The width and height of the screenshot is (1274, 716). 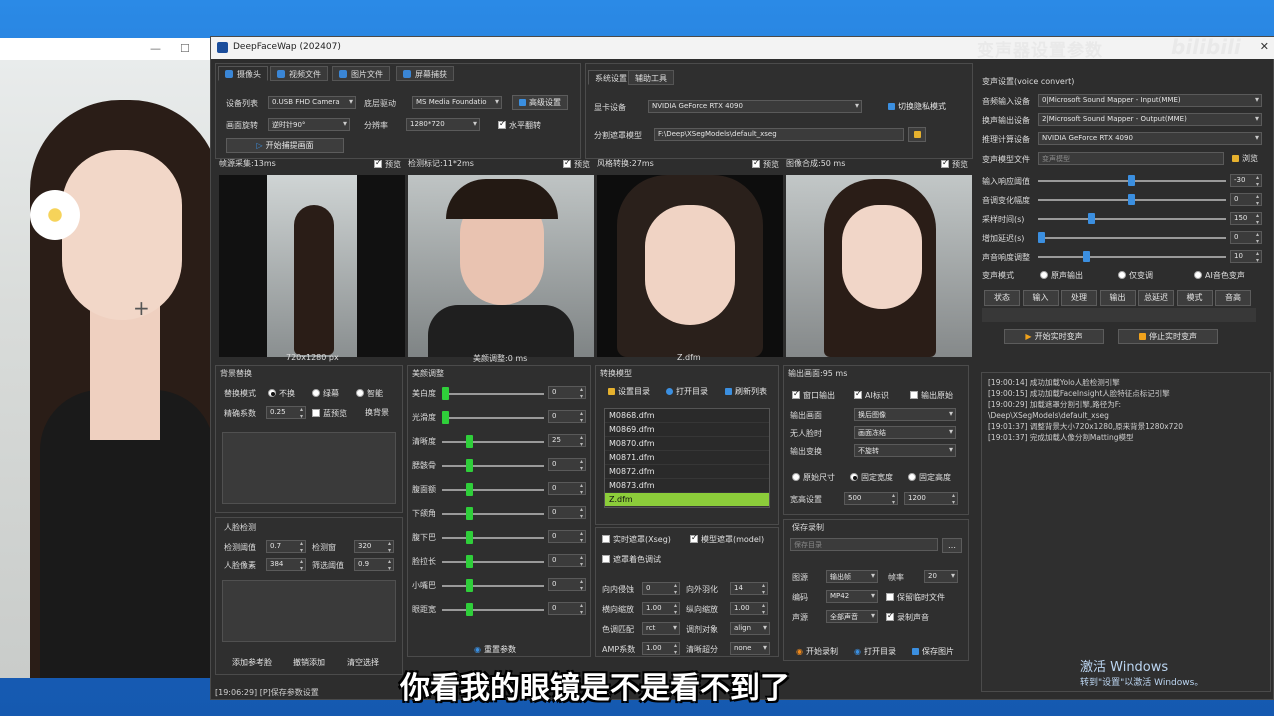 I want to click on model-list-item: M0870.dfm, so click(x=687, y=444).